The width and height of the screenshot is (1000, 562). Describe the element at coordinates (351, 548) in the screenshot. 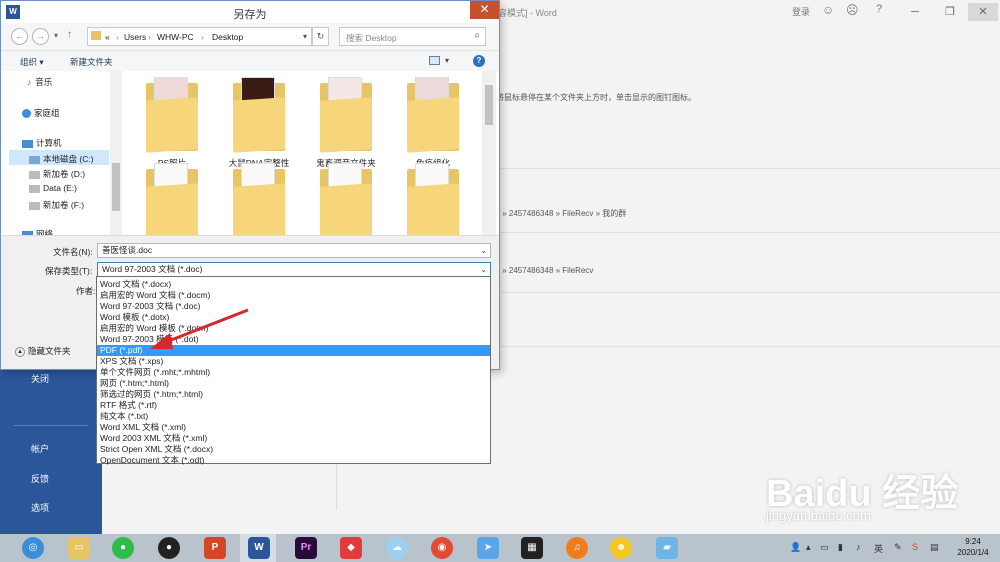

I see `app-icon: ◆` at that location.